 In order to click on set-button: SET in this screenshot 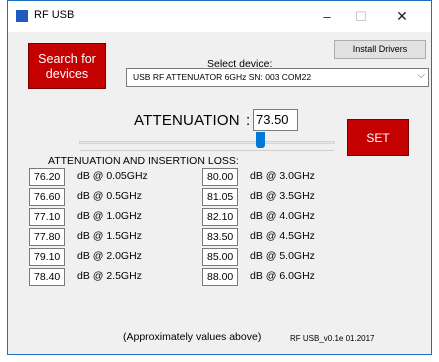, I will do `click(378, 137)`.